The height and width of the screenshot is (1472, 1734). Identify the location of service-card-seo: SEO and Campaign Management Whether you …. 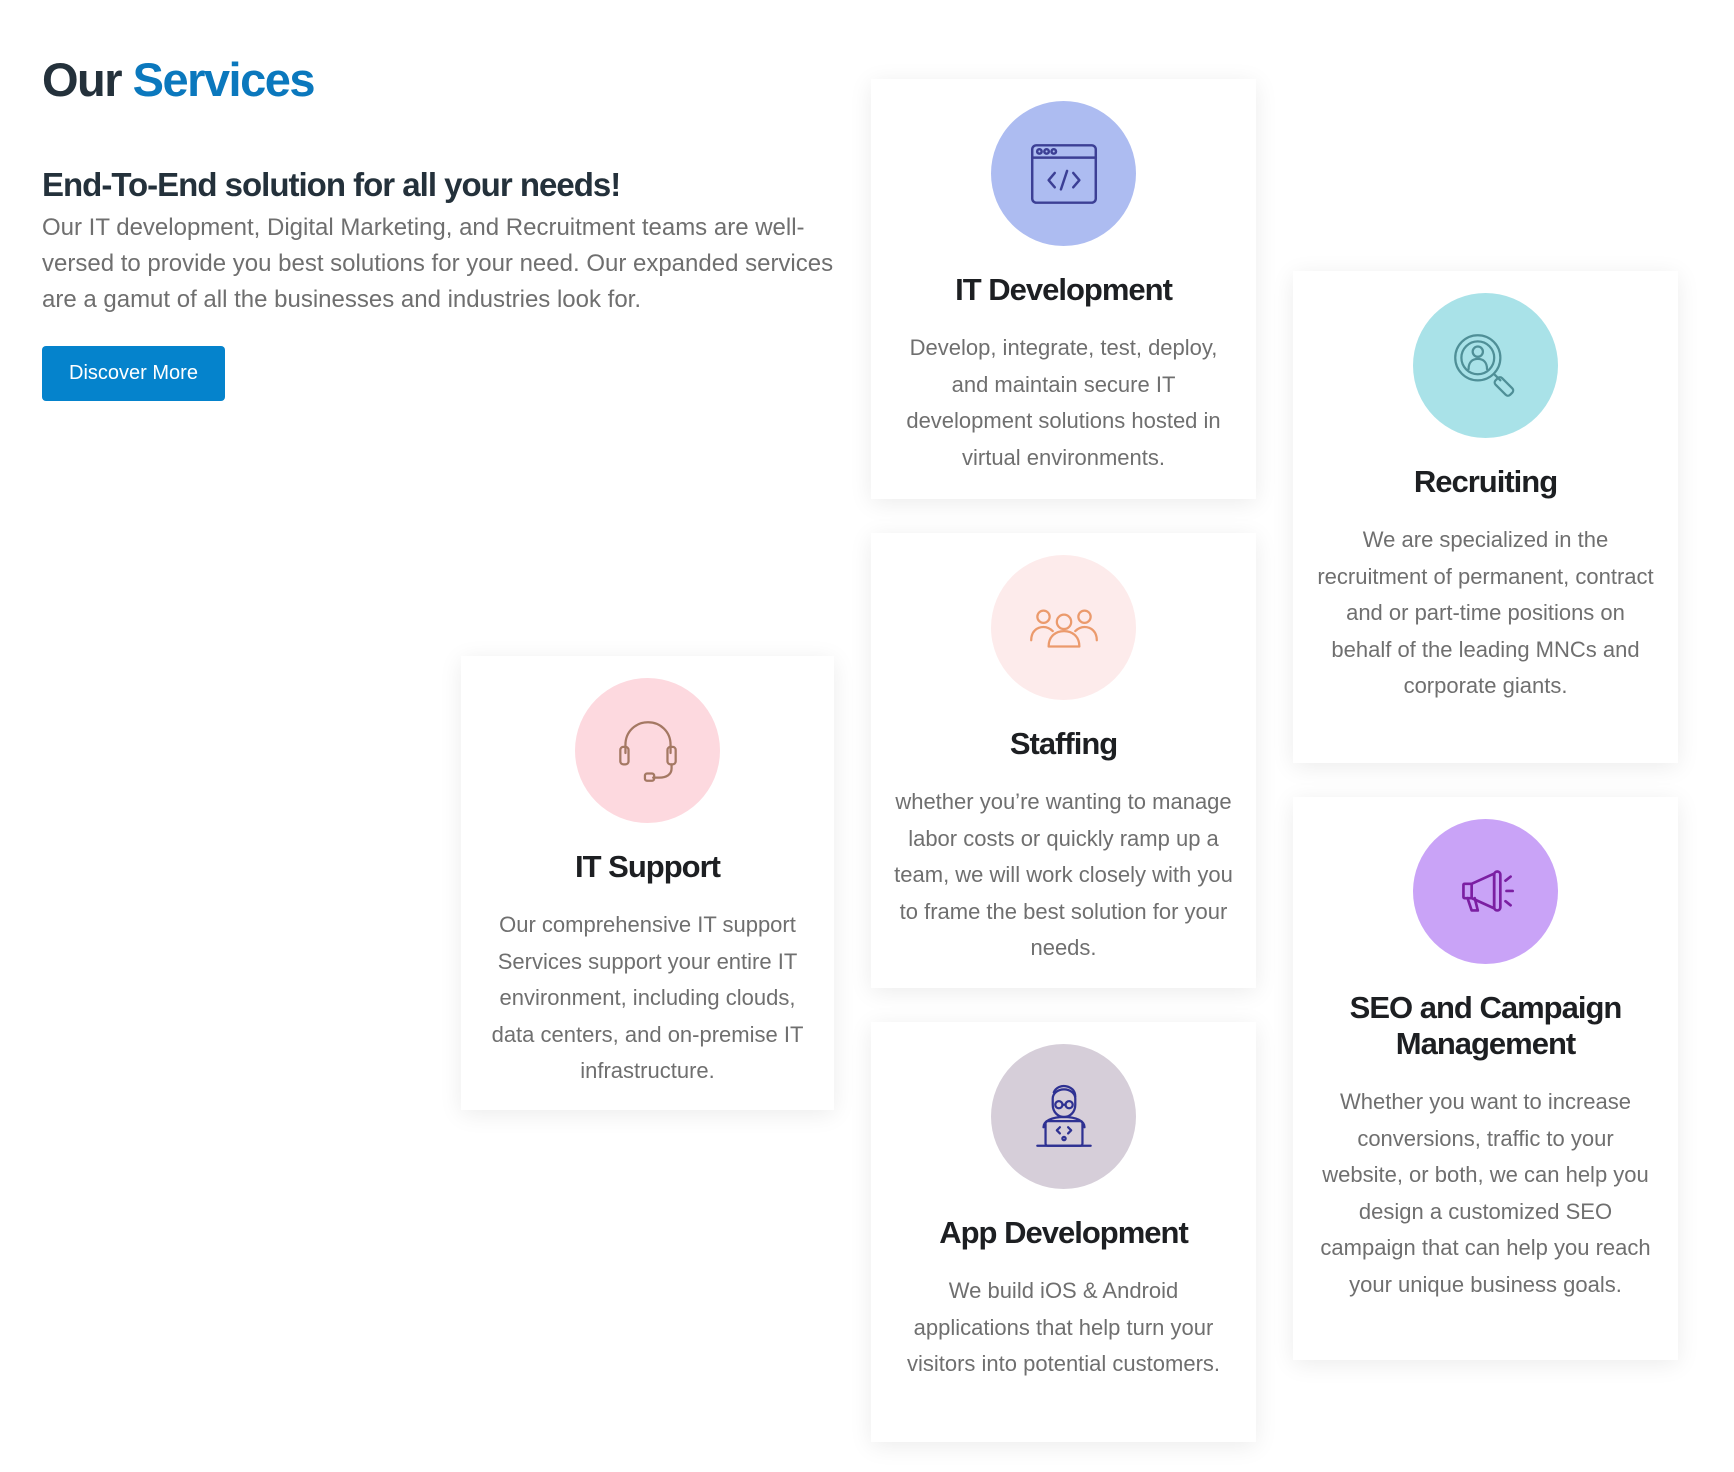
(1485, 1078).